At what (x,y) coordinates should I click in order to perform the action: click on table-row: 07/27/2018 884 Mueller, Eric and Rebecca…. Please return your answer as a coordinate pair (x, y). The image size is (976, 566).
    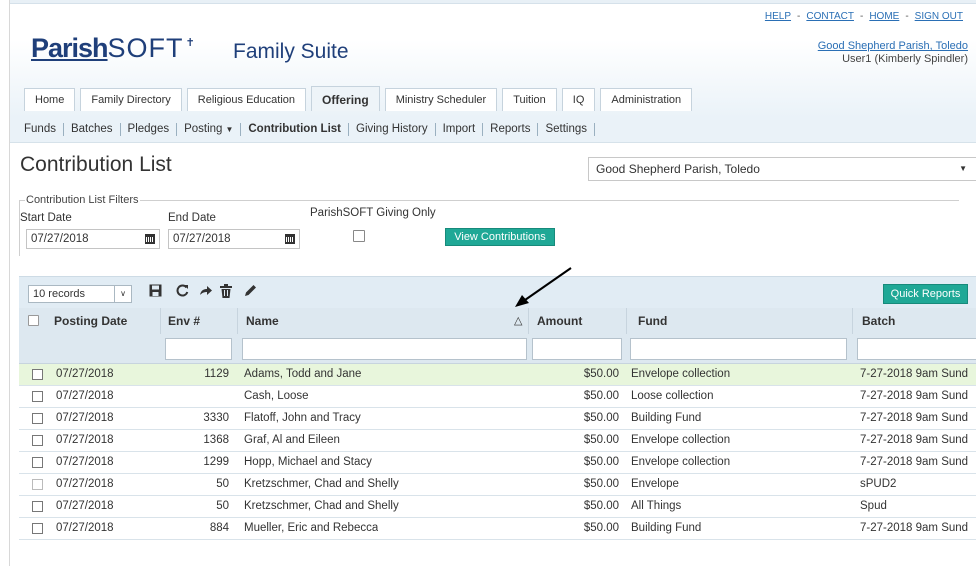
    Looking at the image, I should click on (497, 529).